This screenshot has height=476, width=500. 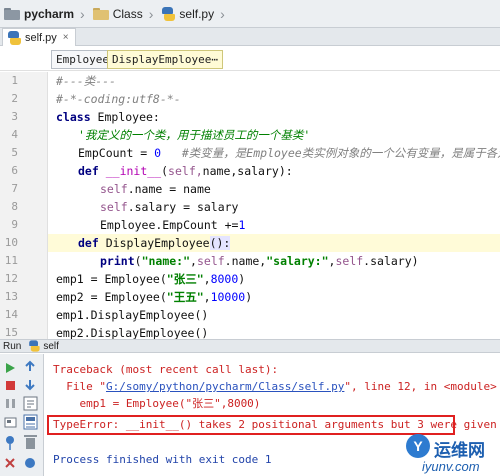 What do you see at coordinates (10, 422) in the screenshot?
I see `restore-layout-icon` at bounding box center [10, 422].